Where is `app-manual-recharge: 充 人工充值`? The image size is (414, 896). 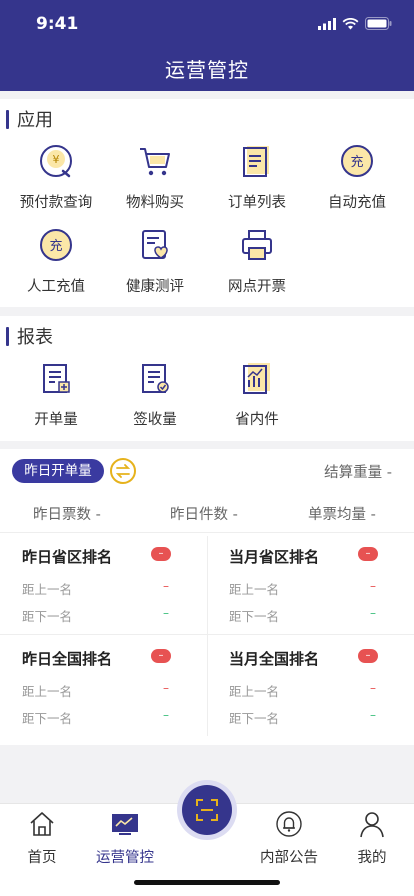 app-manual-recharge: 充 人工充值 is located at coordinates (56, 261).